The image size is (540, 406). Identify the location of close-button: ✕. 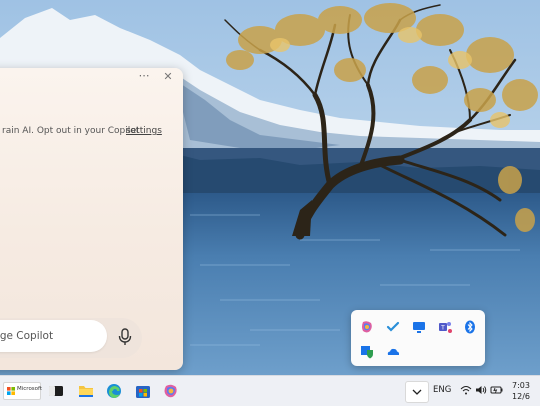
(168, 77).